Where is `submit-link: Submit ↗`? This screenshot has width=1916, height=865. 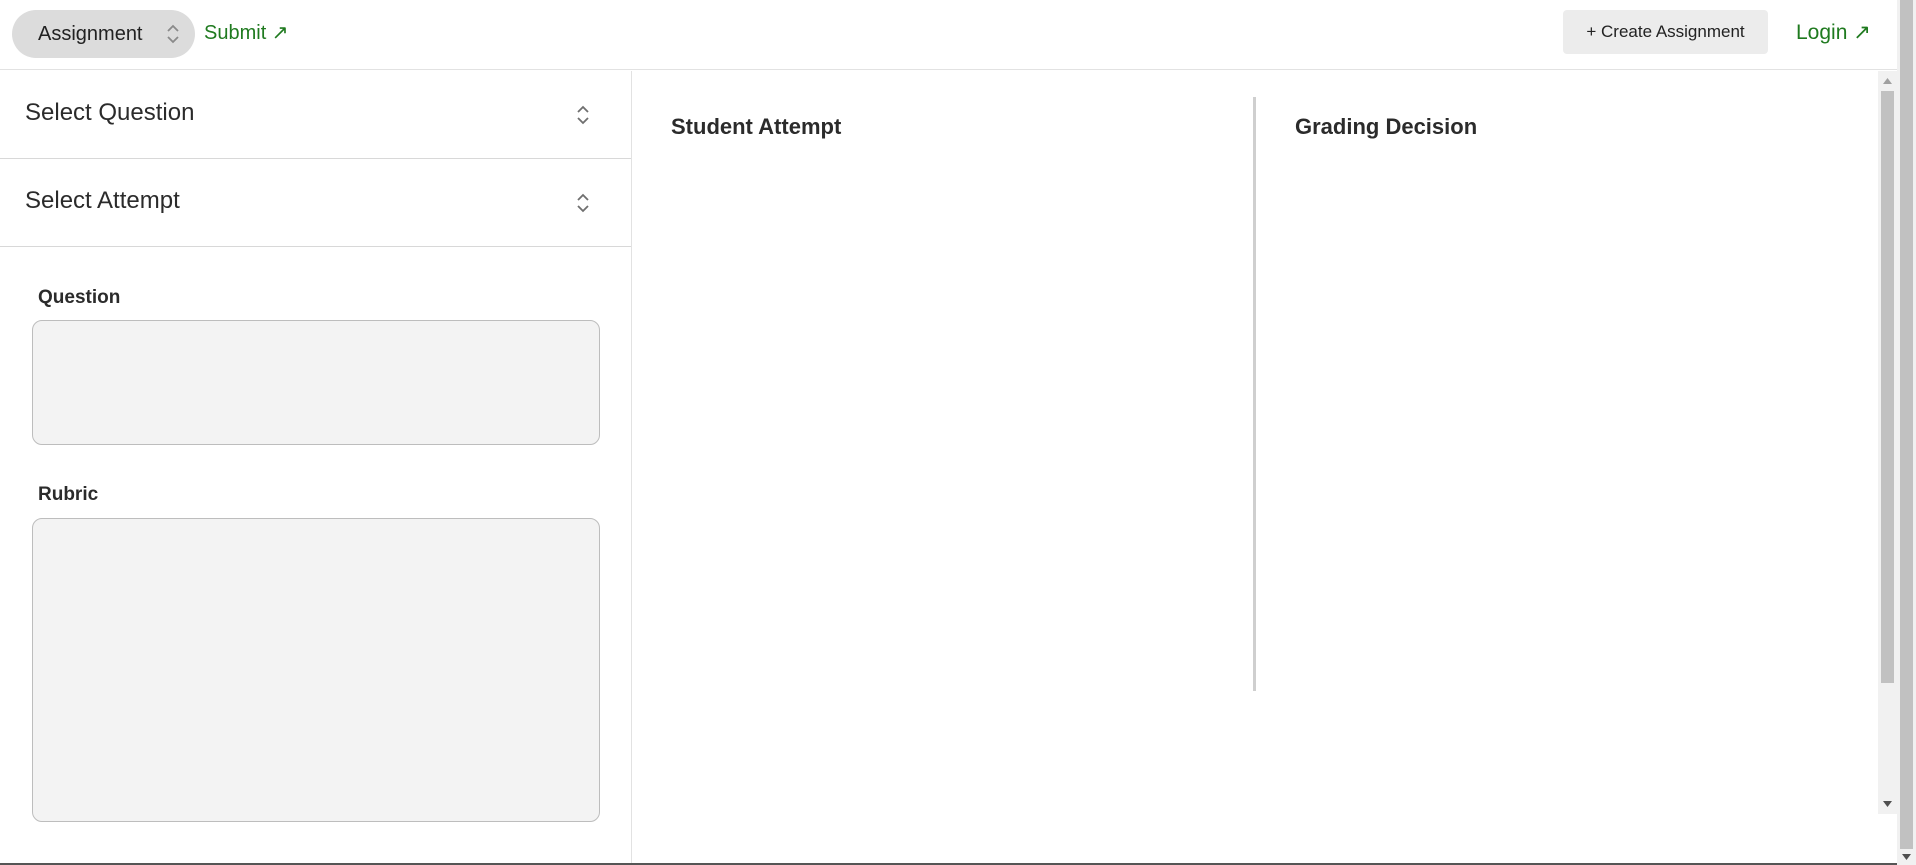
submit-link: Submit ↗ is located at coordinates (246, 32).